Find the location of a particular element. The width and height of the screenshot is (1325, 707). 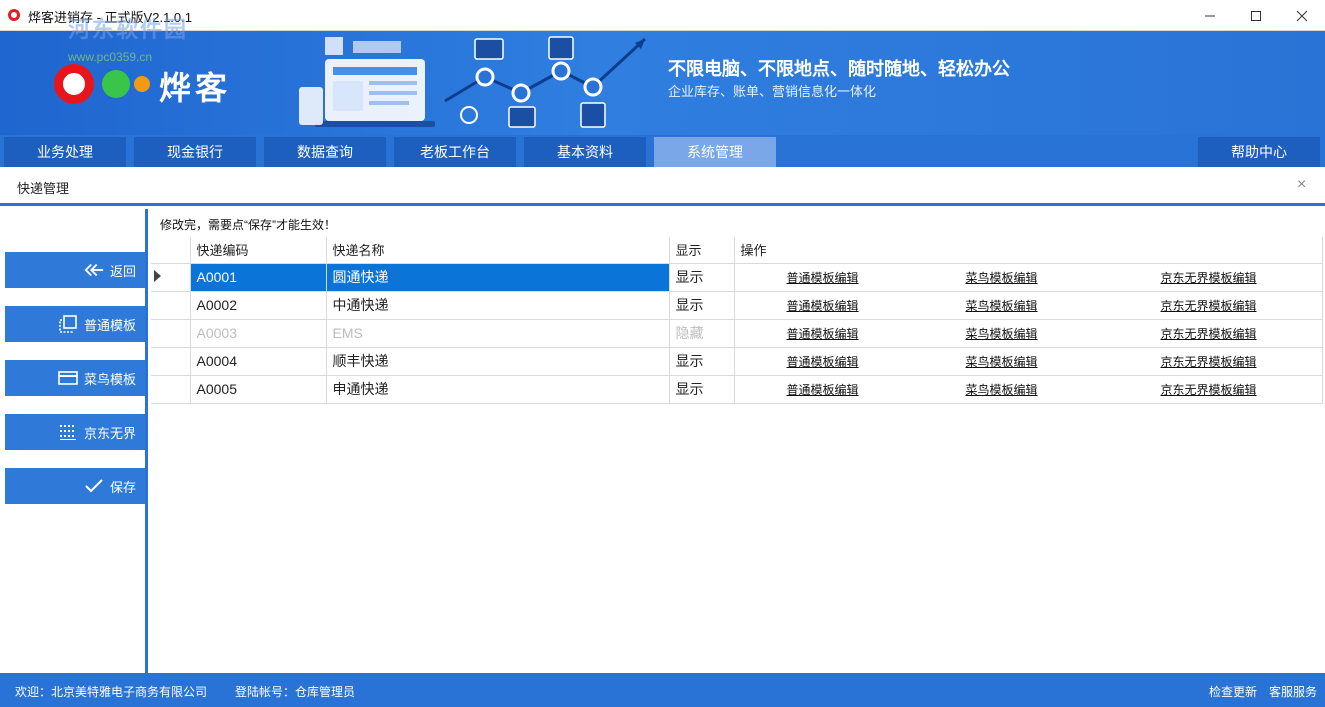

page-header: 快递管理 × is located at coordinates (662, 186).